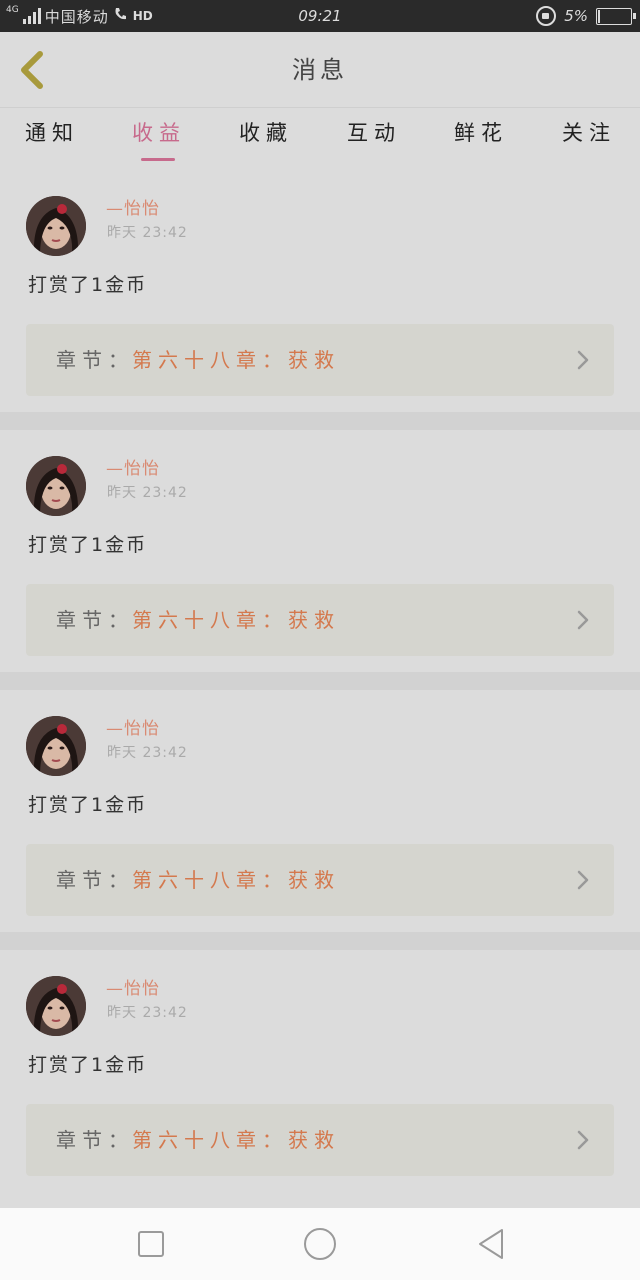 This screenshot has height=1280, width=640. Describe the element at coordinates (546, 16) in the screenshot. I see `rotation-lock-icon` at that location.